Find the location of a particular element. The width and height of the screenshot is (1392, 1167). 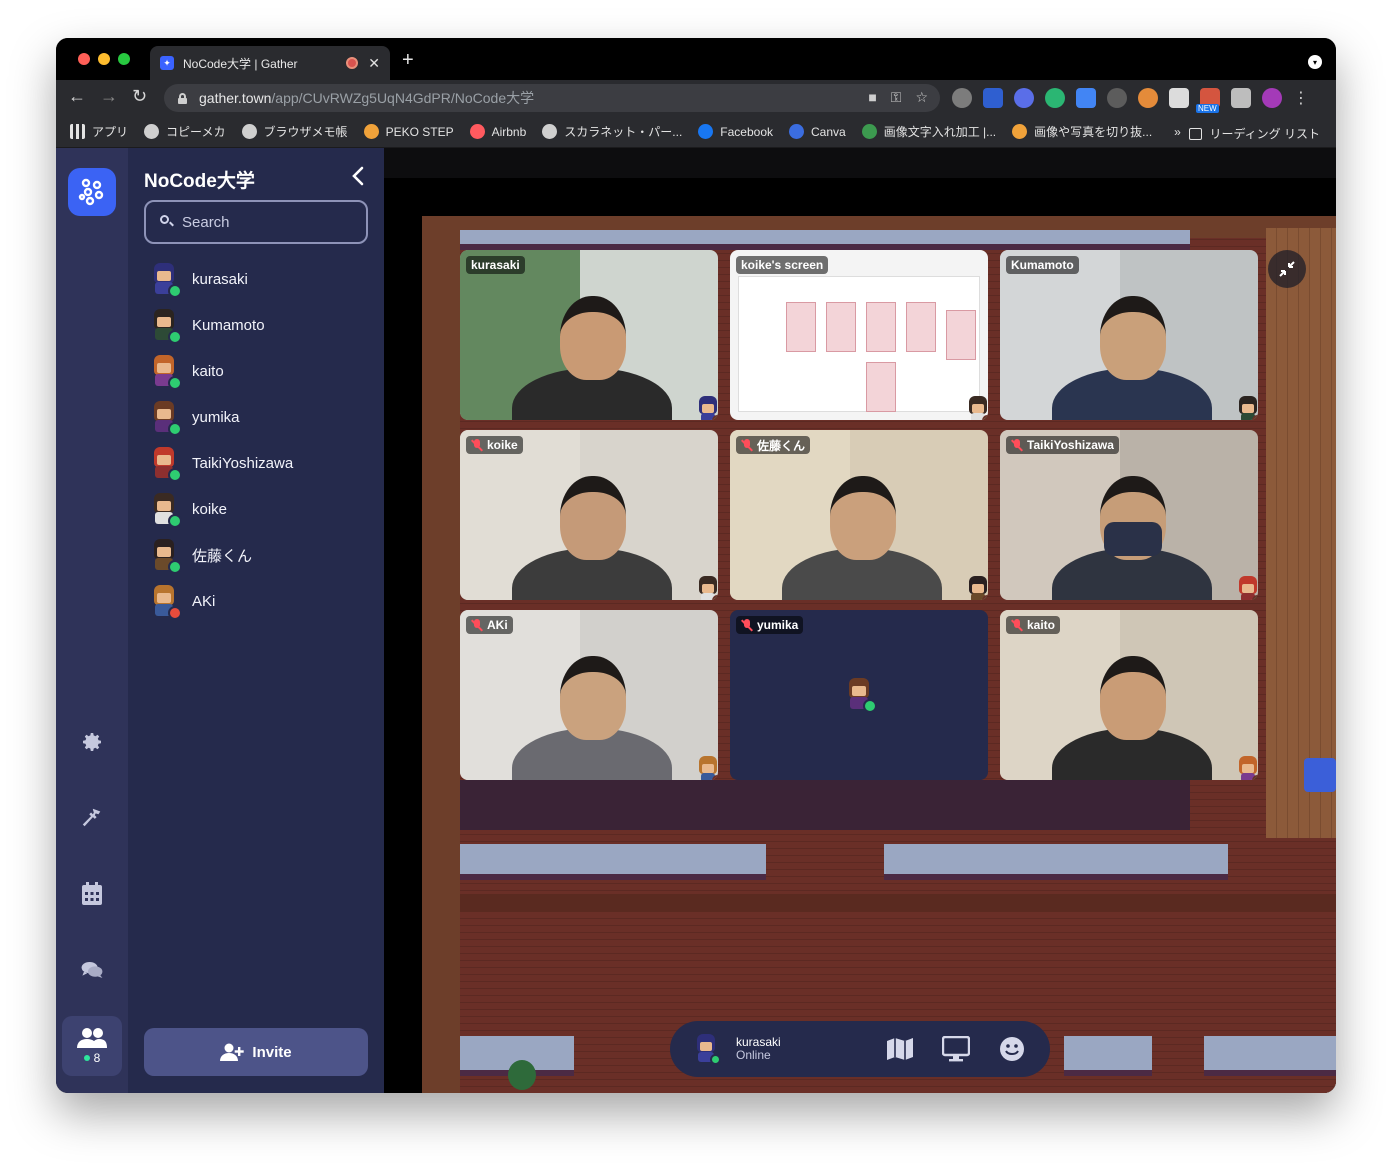

search-box is located at coordinates (256, 222).